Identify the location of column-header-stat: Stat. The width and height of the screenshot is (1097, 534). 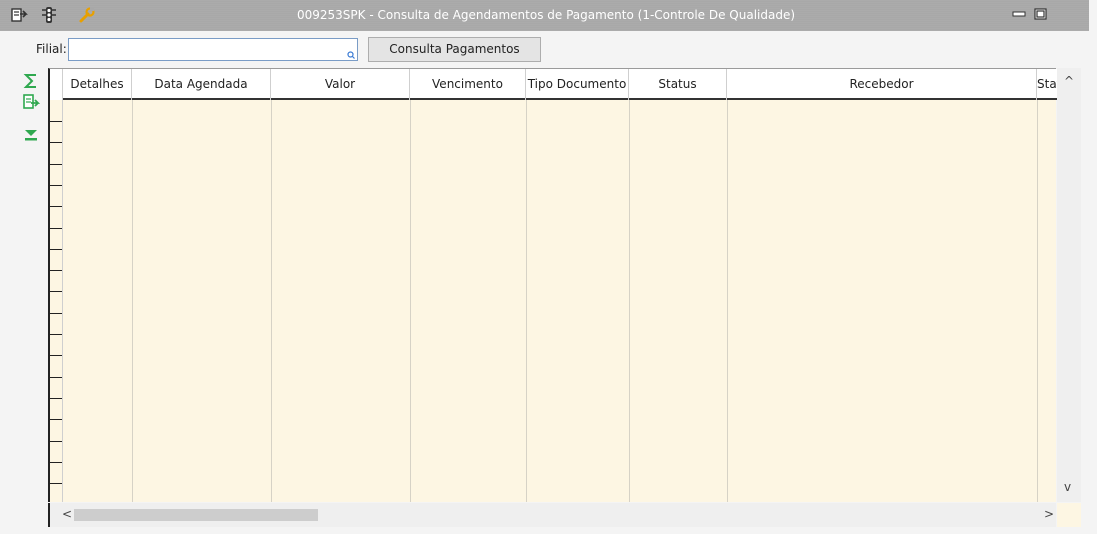
(1047, 84).